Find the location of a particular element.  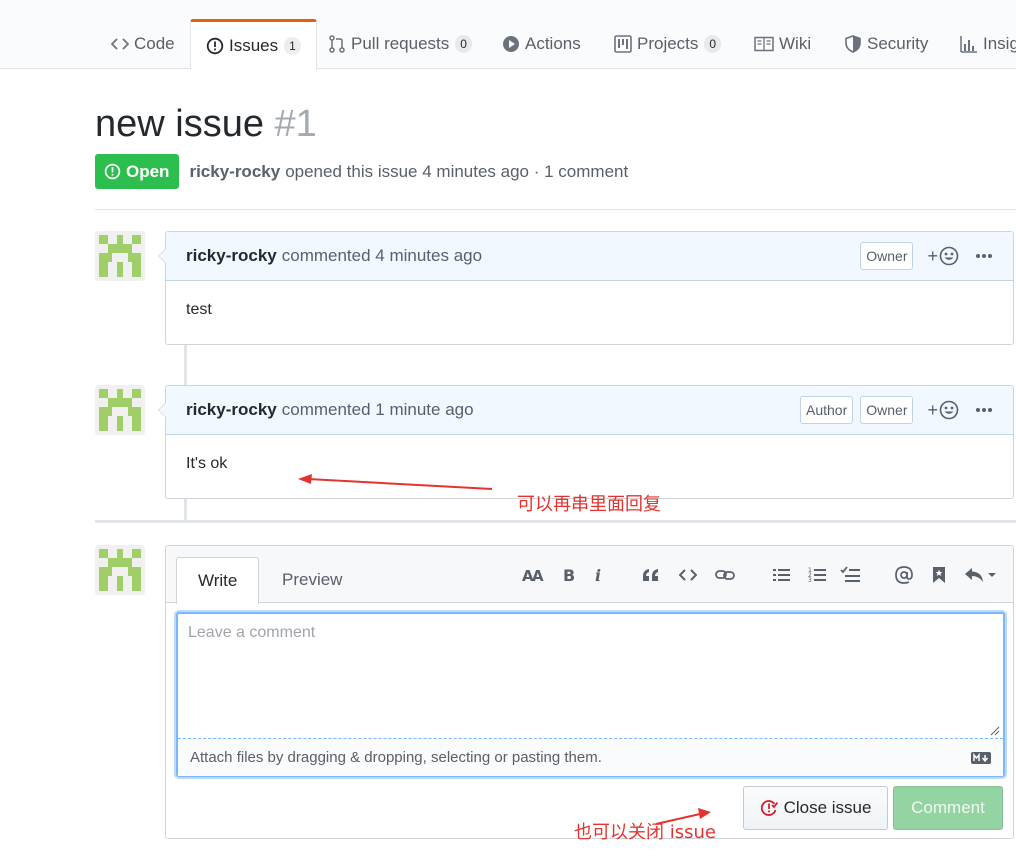

issue-closed-icon is located at coordinates (769, 808).